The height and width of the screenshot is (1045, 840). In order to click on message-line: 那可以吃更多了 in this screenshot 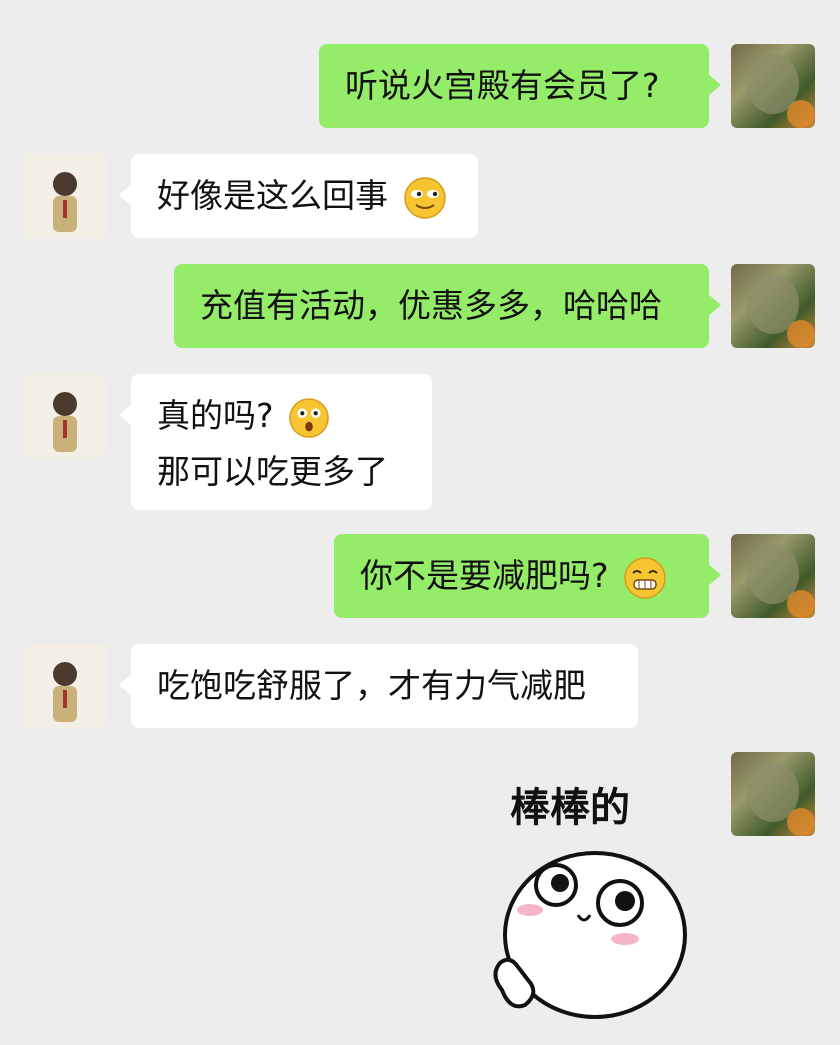, I will do `click(281, 472)`.